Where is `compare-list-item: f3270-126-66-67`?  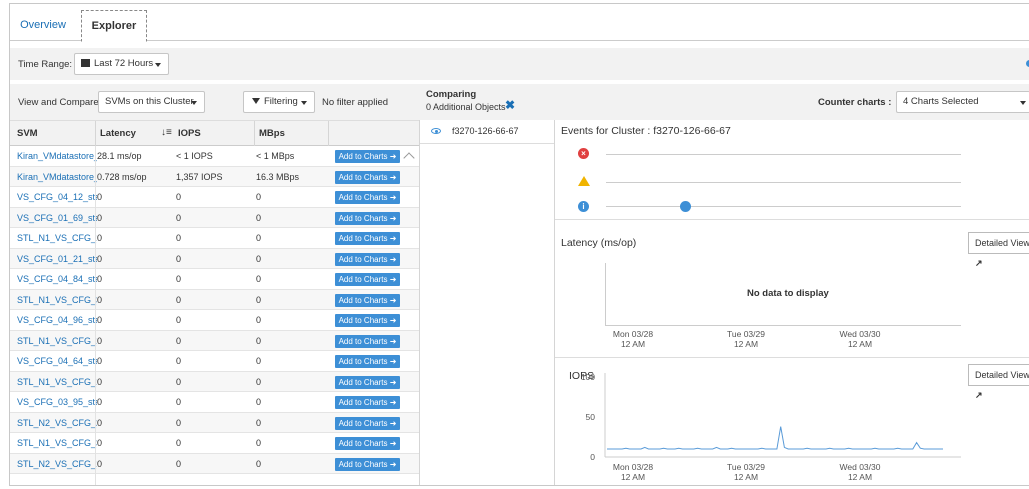
compare-list-item: f3270-126-66-67 is located at coordinates (487, 132).